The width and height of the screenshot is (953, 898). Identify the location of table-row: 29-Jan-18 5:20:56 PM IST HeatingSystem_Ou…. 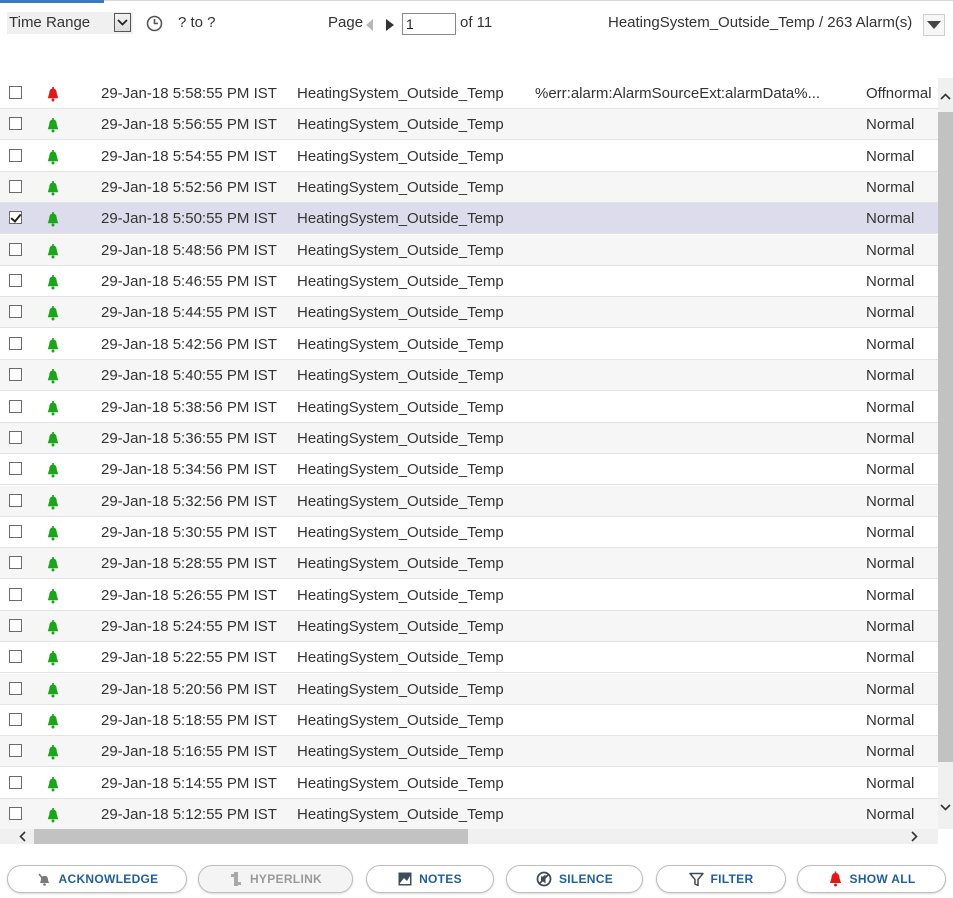
(469, 689).